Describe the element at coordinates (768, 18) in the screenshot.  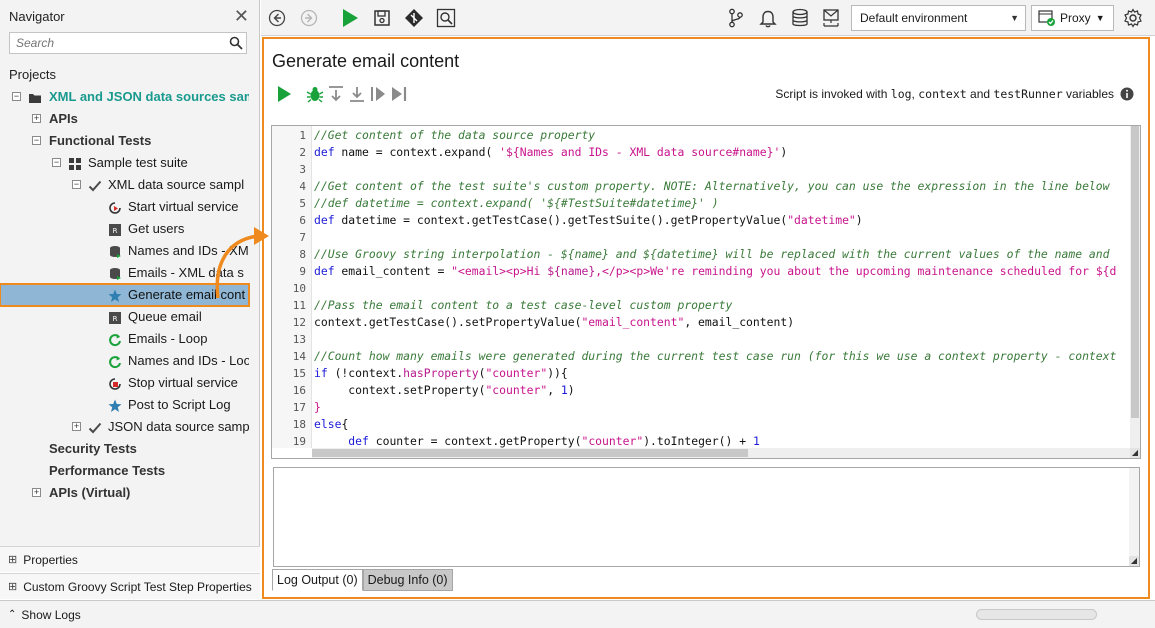
I see `notifications-button` at that location.